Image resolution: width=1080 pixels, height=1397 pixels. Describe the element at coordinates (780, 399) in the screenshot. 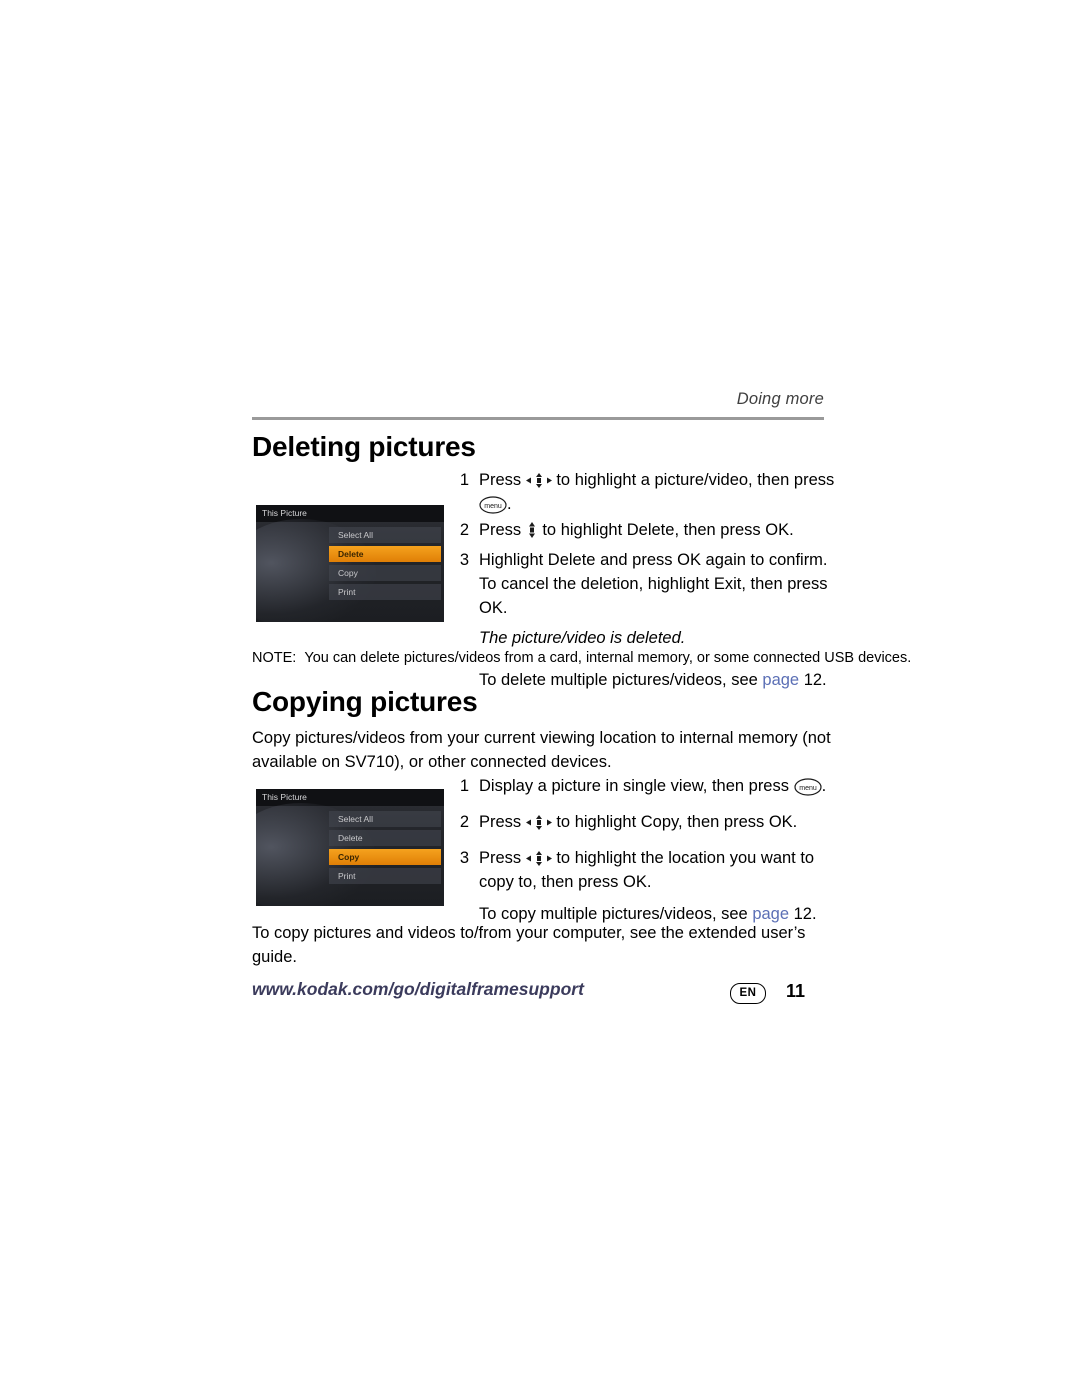

I see `running-header: Doing more` at that location.